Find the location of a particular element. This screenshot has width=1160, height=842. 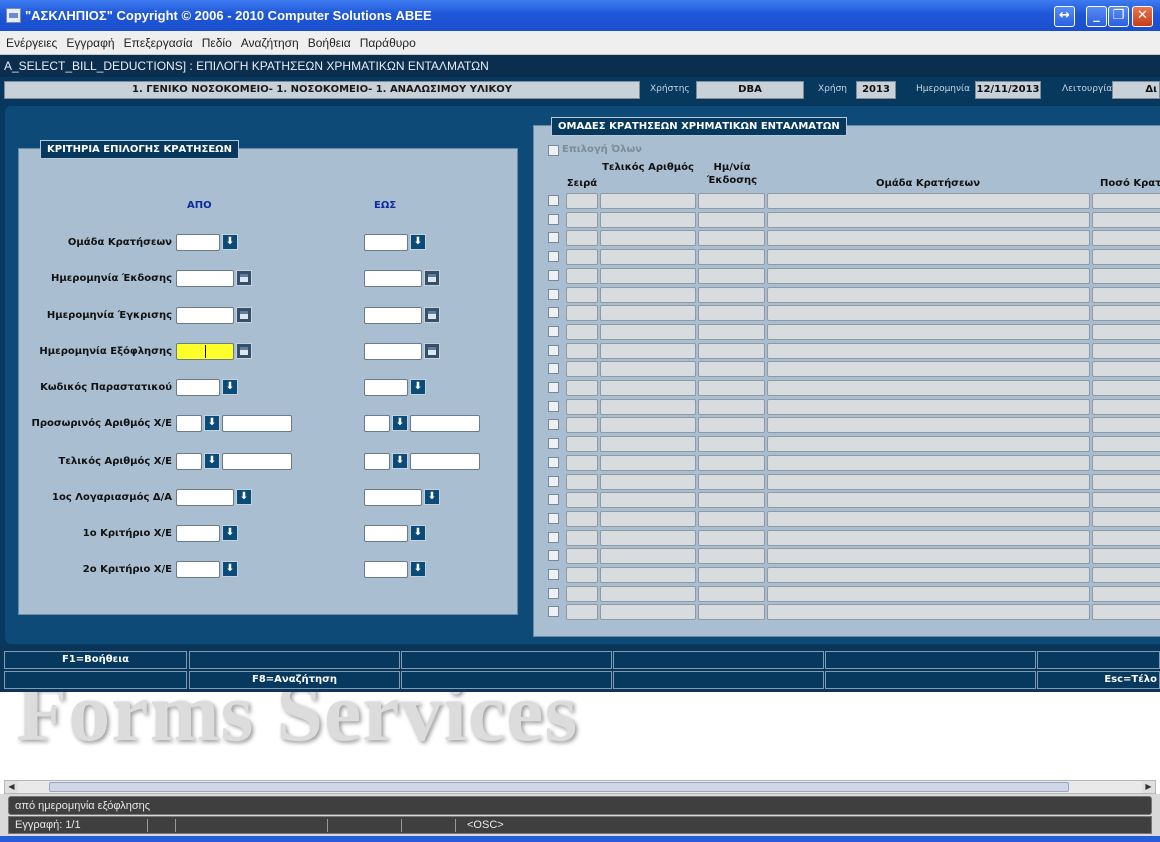

menu-query: Αναζήτηση is located at coordinates (268, 40).